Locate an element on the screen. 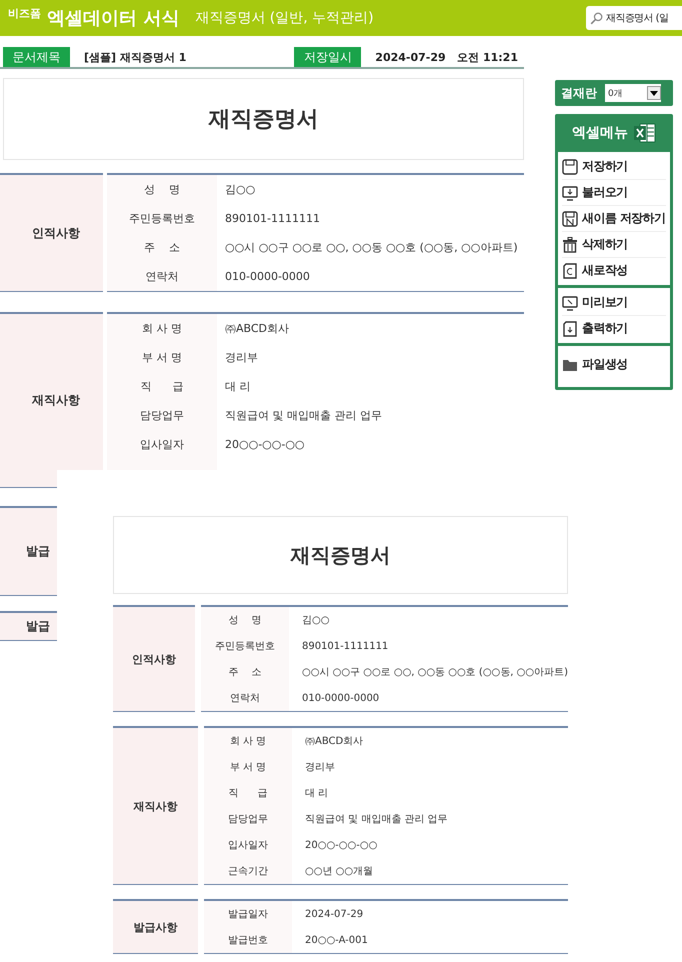 The height and width of the screenshot is (962, 682). field-value: 20○○-A-001 is located at coordinates (336, 940).